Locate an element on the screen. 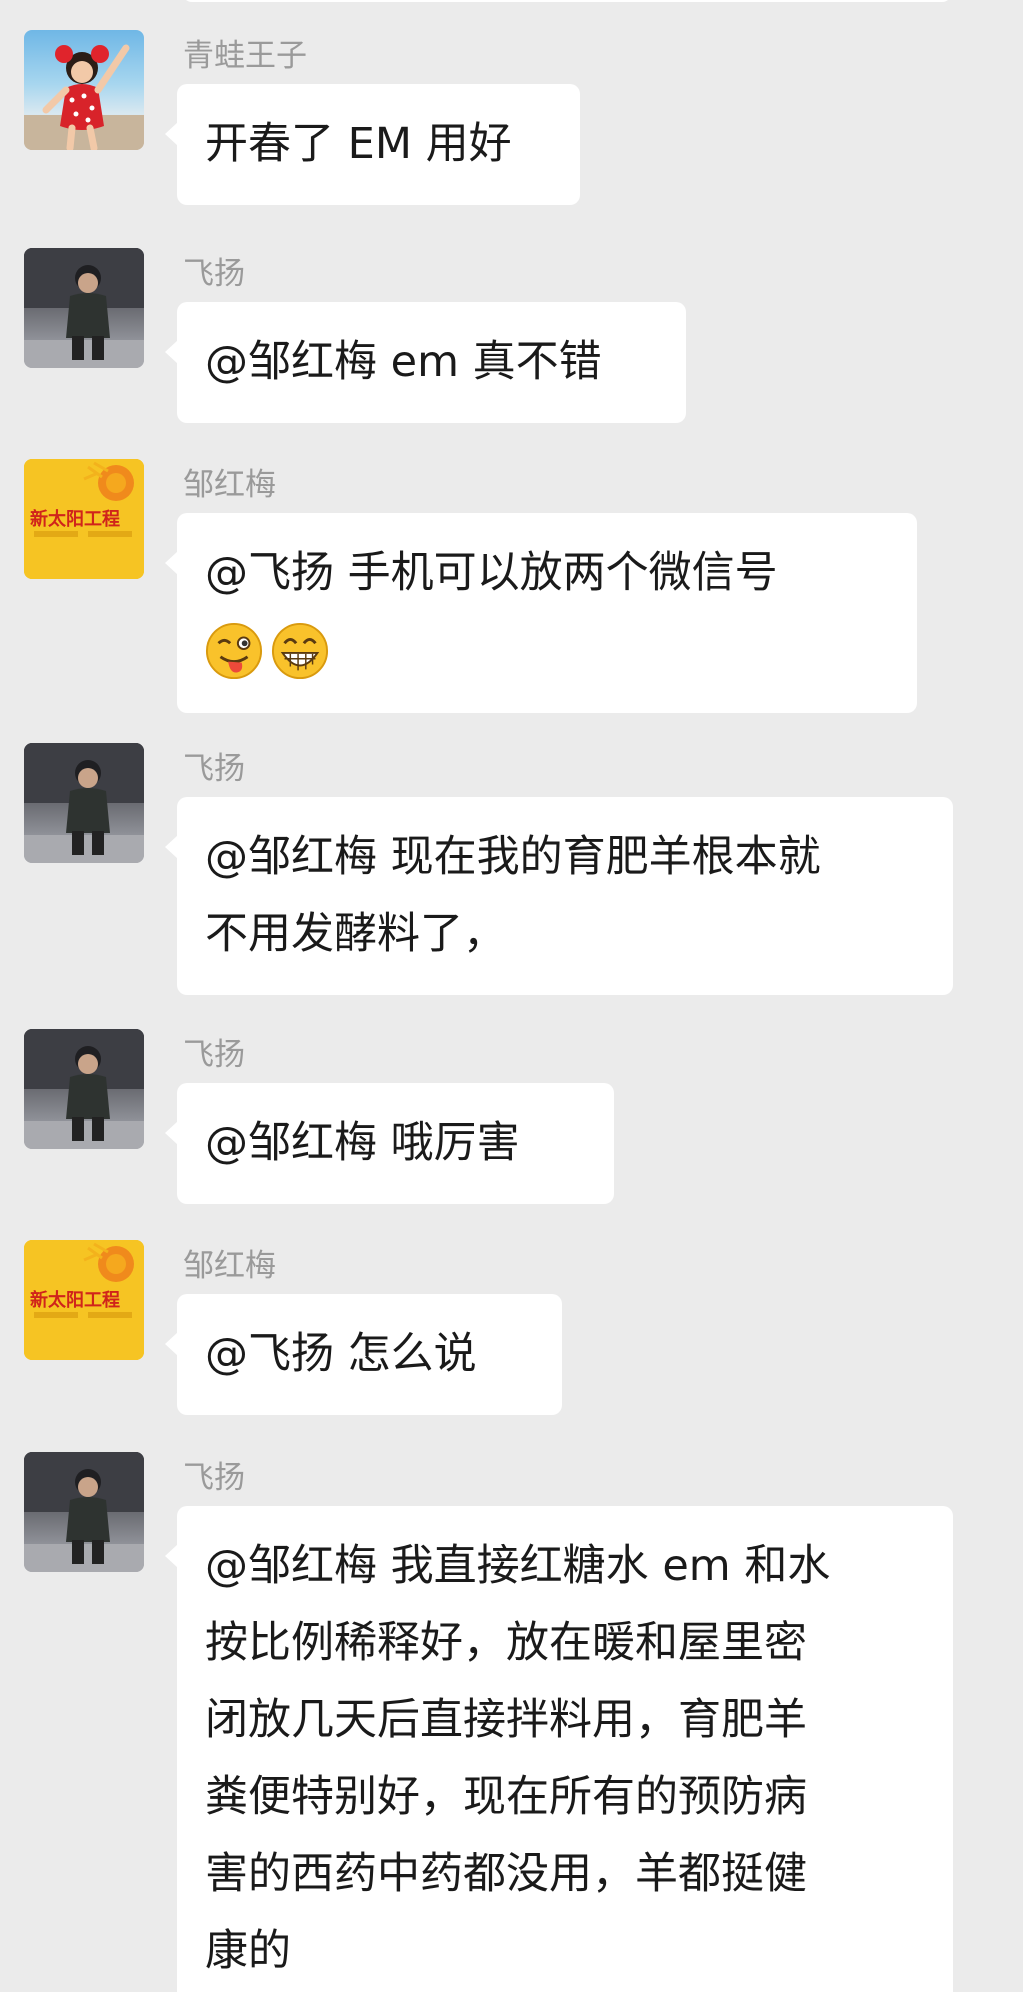 This screenshot has width=1023, height=1992. wink-tongue-emoji is located at coordinates (234, 650).